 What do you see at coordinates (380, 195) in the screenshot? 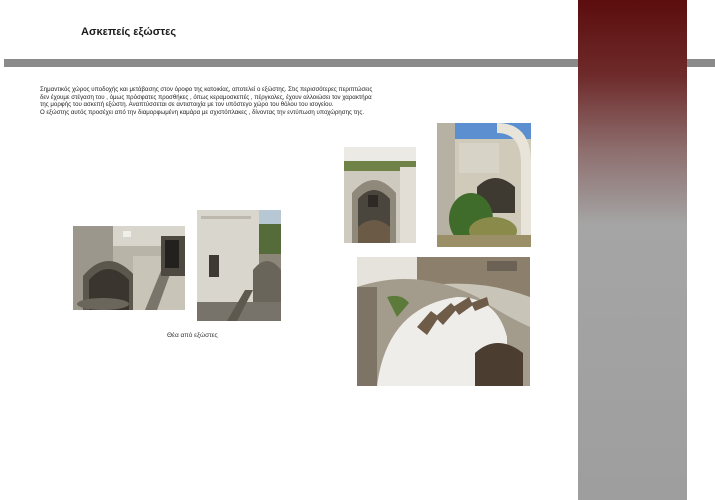
I see `photo-arched-doorway` at bounding box center [380, 195].